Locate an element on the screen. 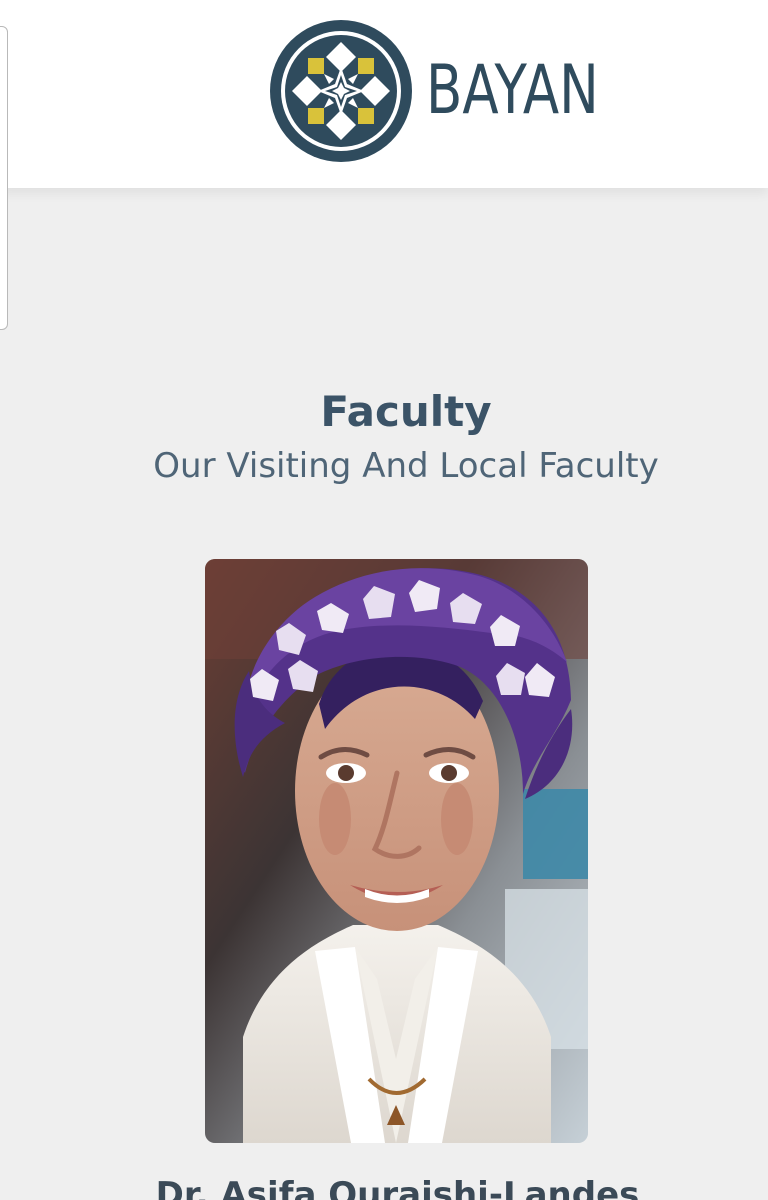  brand-name: BAYAN is located at coordinates (512, 90).